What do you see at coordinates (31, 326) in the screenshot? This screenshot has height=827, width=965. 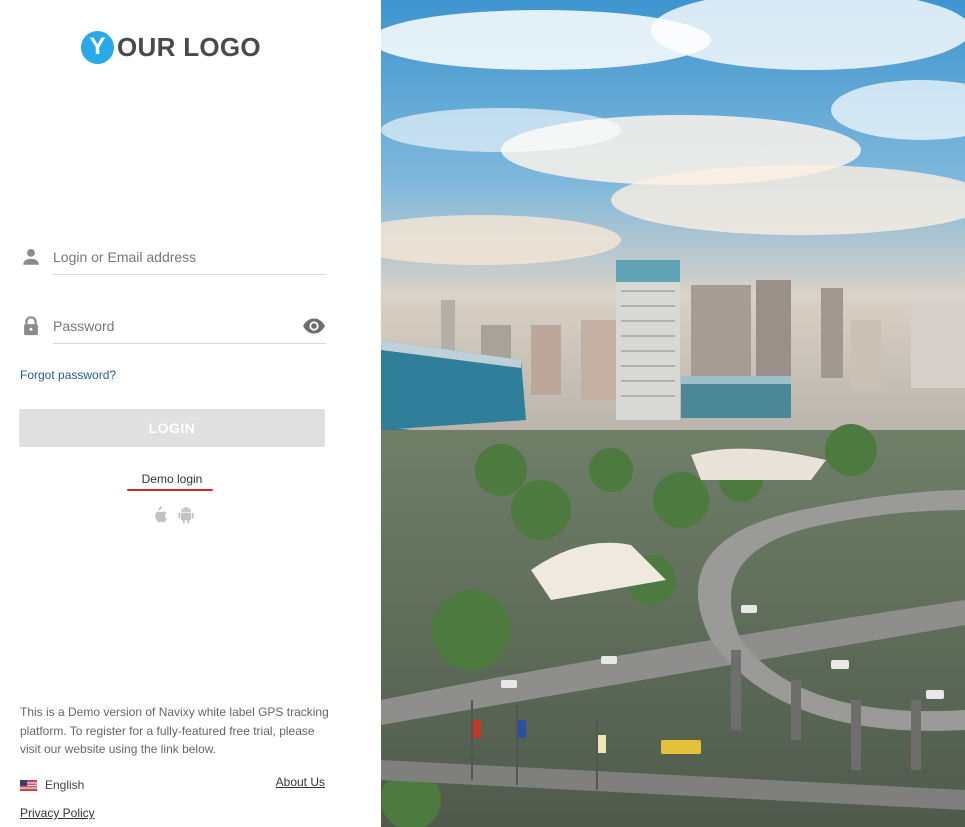 I see `lock-icon` at bounding box center [31, 326].